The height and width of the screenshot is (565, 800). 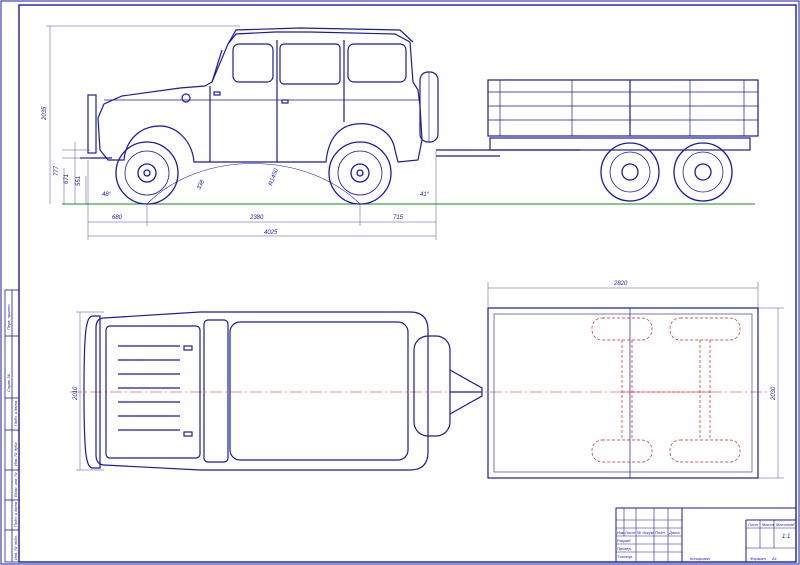 What do you see at coordinates (8, 382) in the screenshot?
I see `strip-cell-1: Справ. №` at bounding box center [8, 382].